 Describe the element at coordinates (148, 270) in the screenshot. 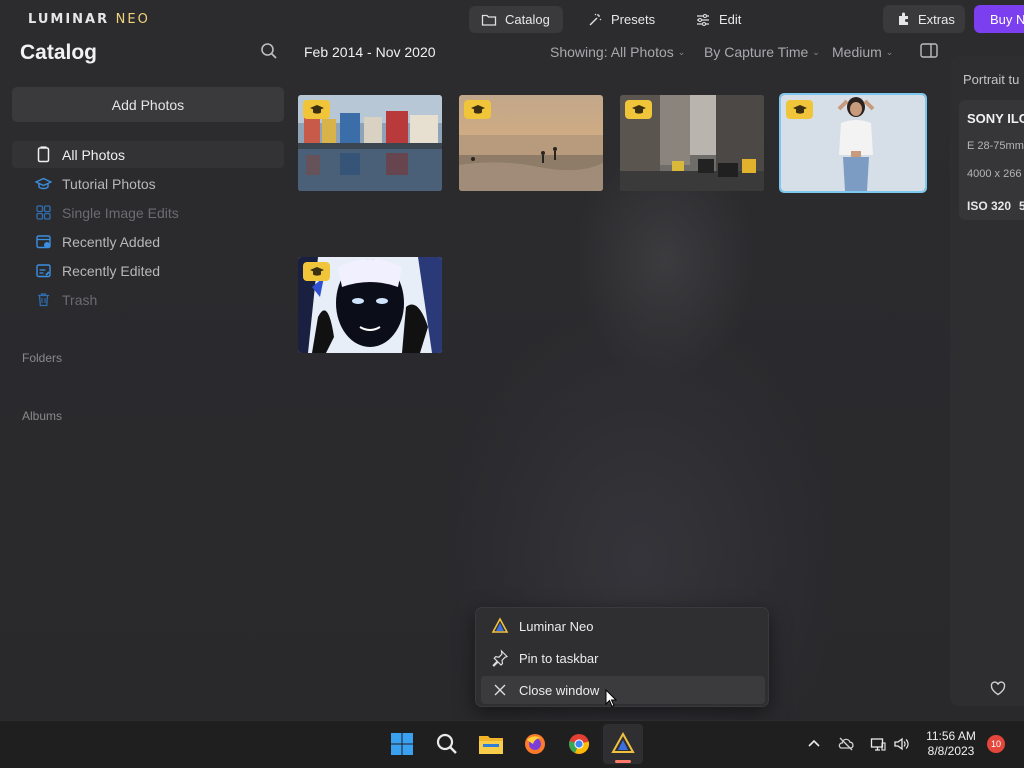

I see `sidebar-item-recently-edited: Recently Edited` at that location.